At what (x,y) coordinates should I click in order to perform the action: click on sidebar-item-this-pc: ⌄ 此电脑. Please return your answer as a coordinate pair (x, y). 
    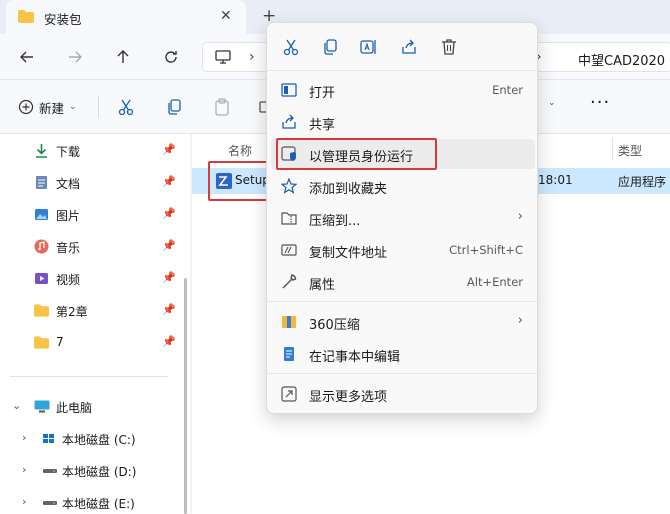
    Looking at the image, I should click on (90, 407).